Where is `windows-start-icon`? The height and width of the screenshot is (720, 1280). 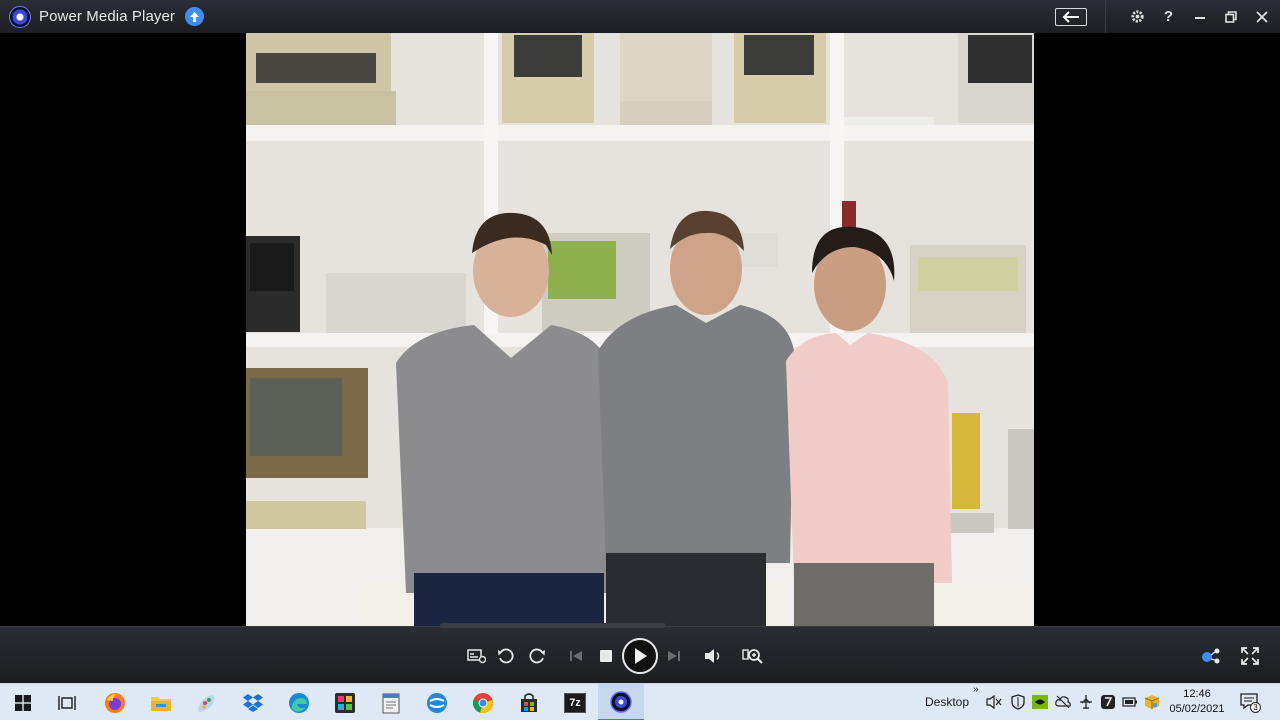
windows-start-icon is located at coordinates (23, 702).